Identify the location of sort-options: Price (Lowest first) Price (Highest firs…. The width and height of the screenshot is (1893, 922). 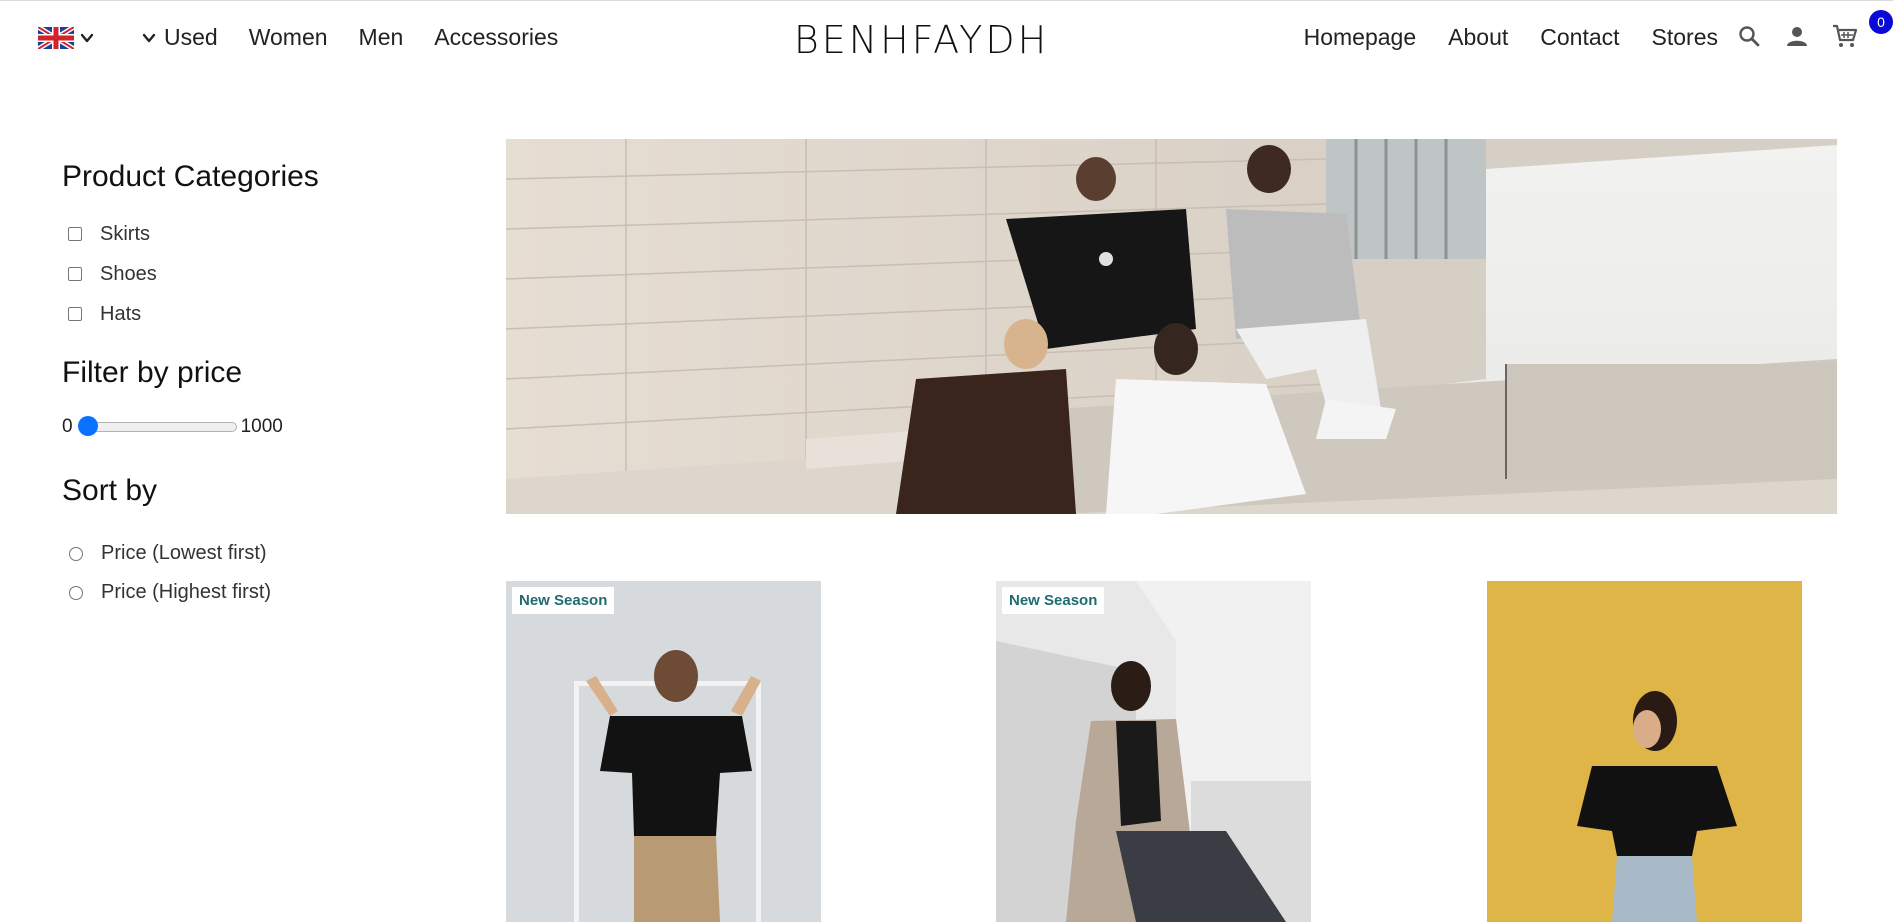
(232, 573).